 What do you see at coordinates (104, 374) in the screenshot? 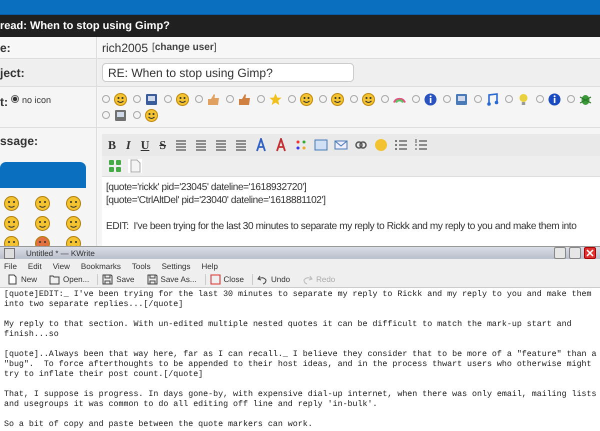
I see `text-line: try to inflate their post count.[/quote]` at bounding box center [104, 374].